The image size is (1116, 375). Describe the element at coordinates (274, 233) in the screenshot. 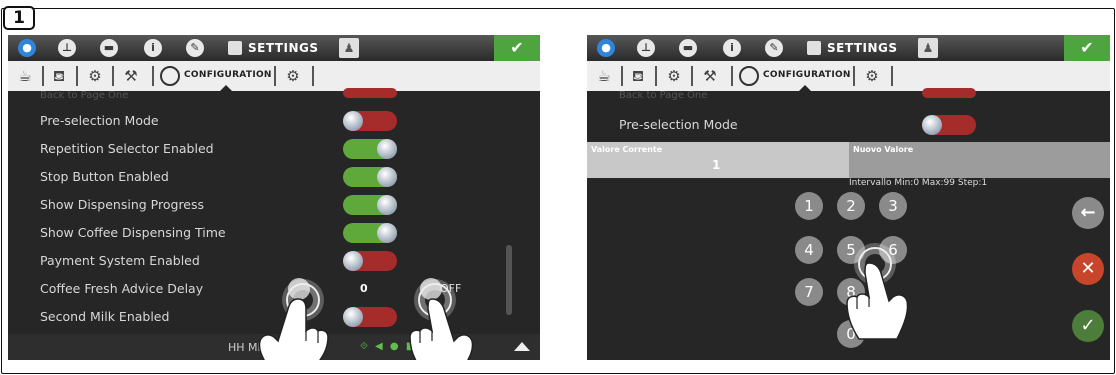

I see `setting-row: Show Coffee Dispensing Time` at that location.